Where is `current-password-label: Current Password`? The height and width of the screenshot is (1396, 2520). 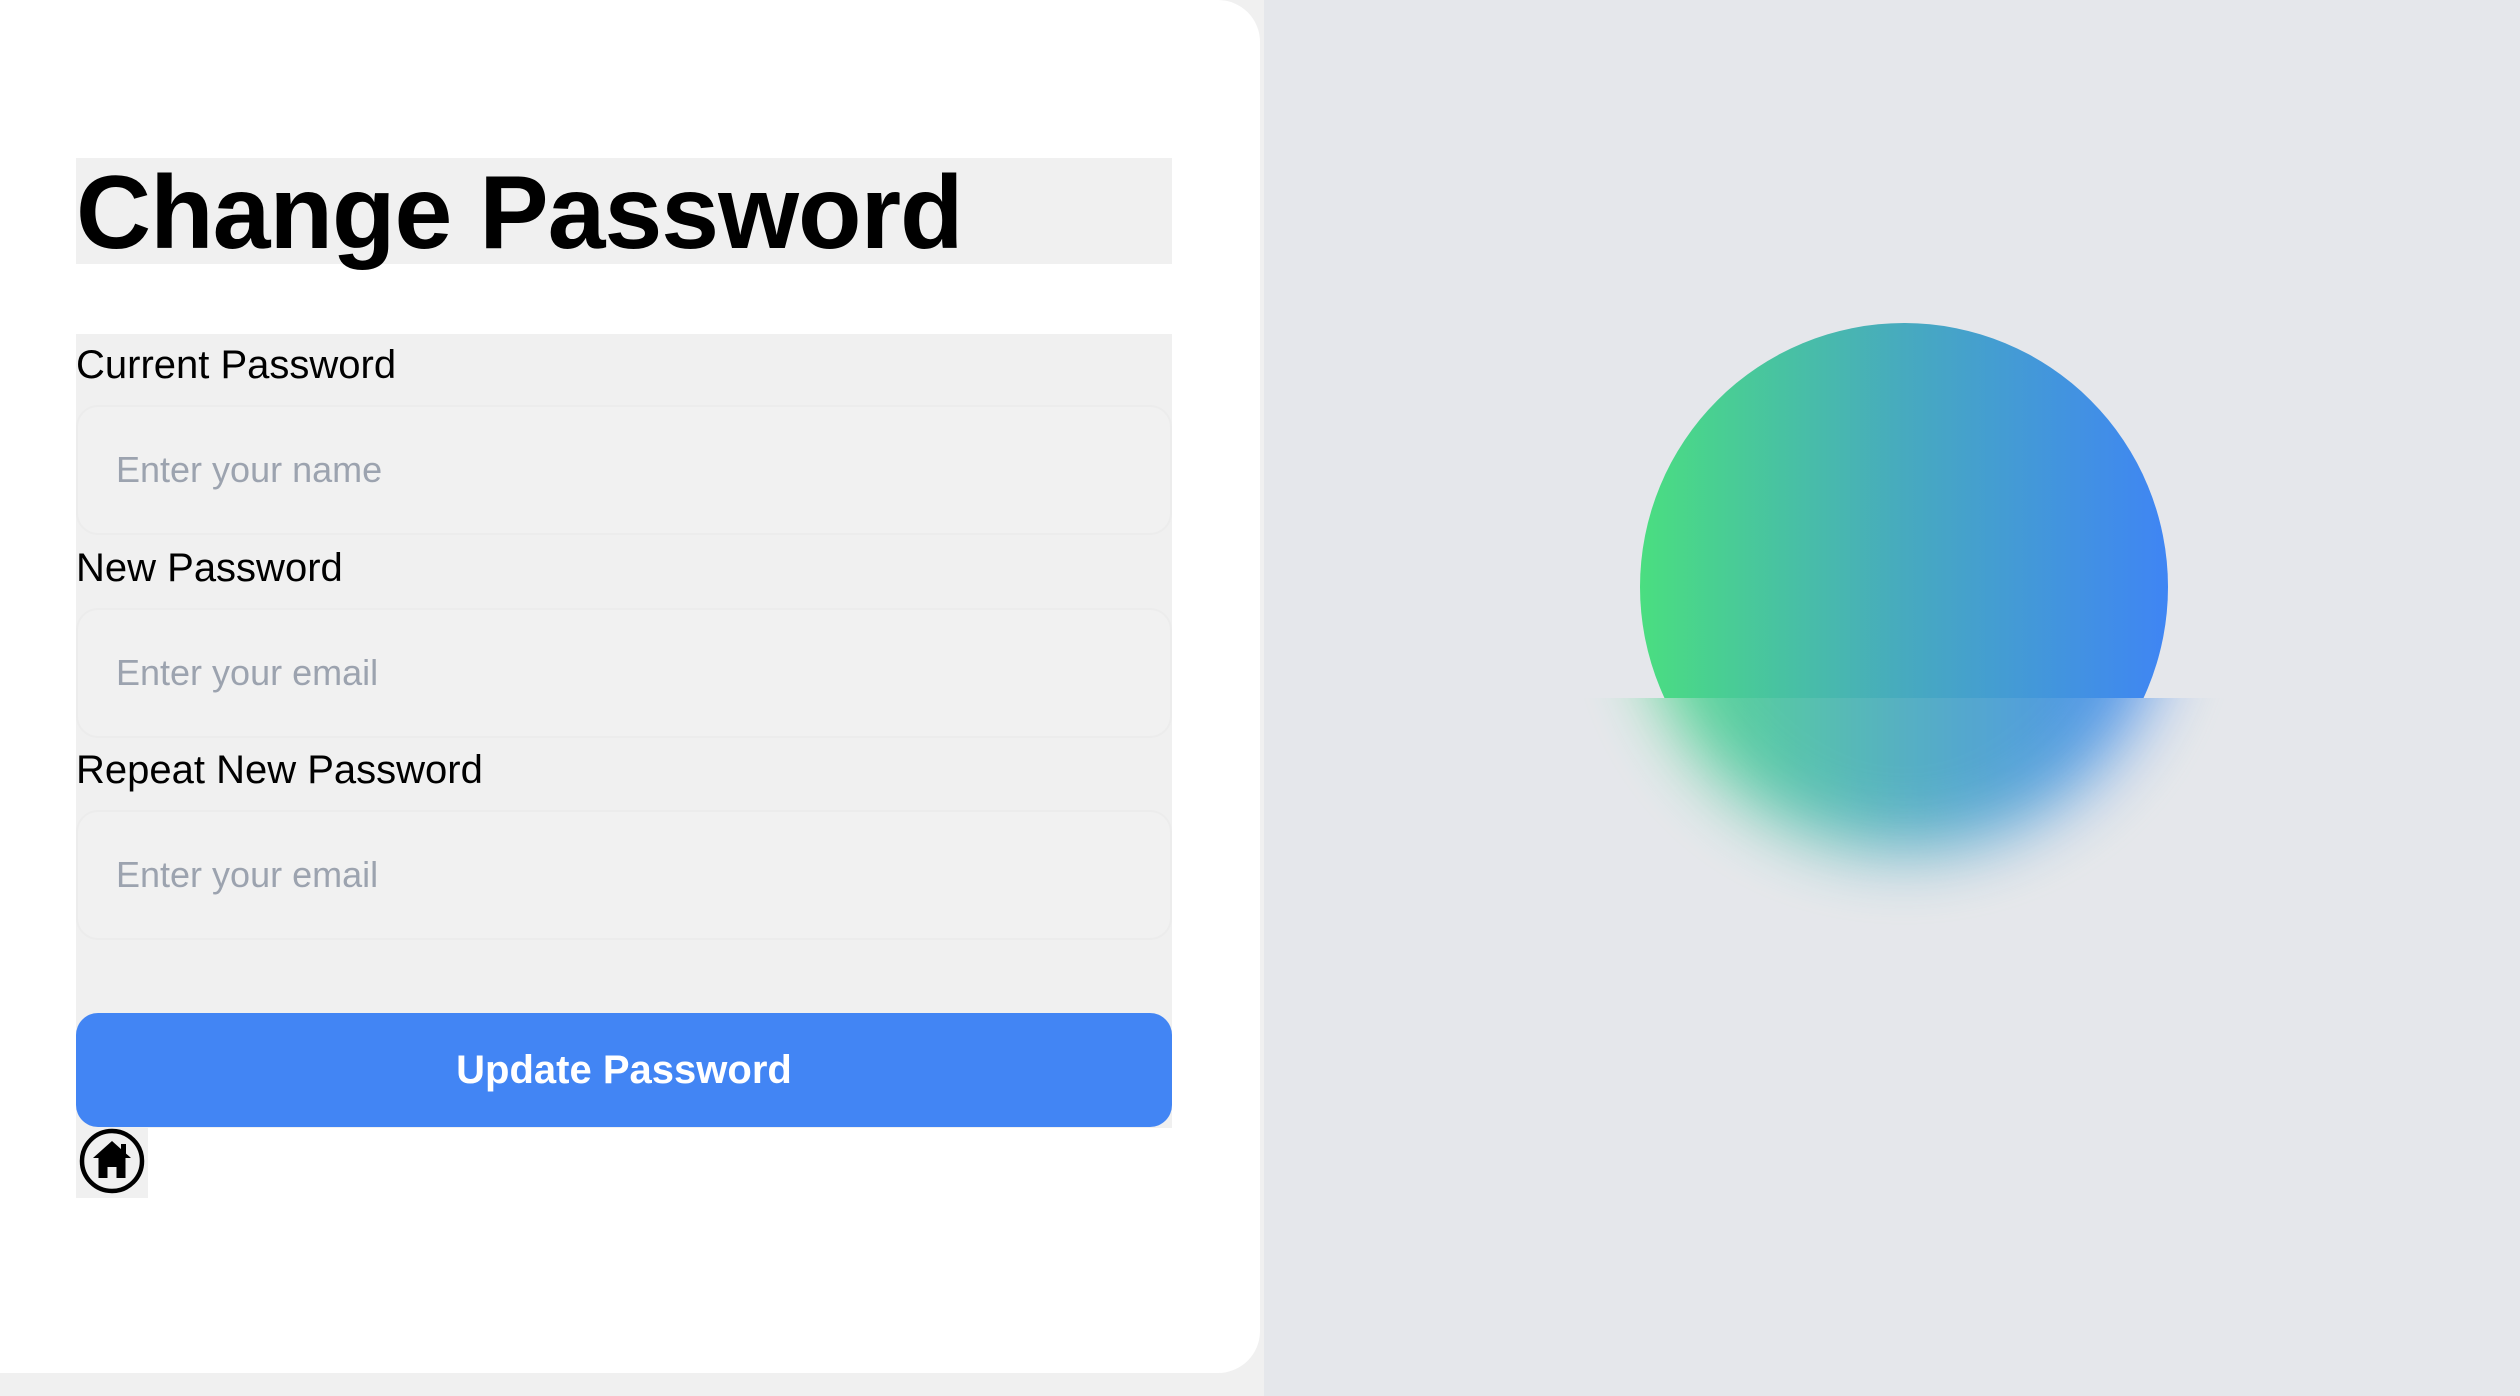 current-password-label: Current Password is located at coordinates (236, 365).